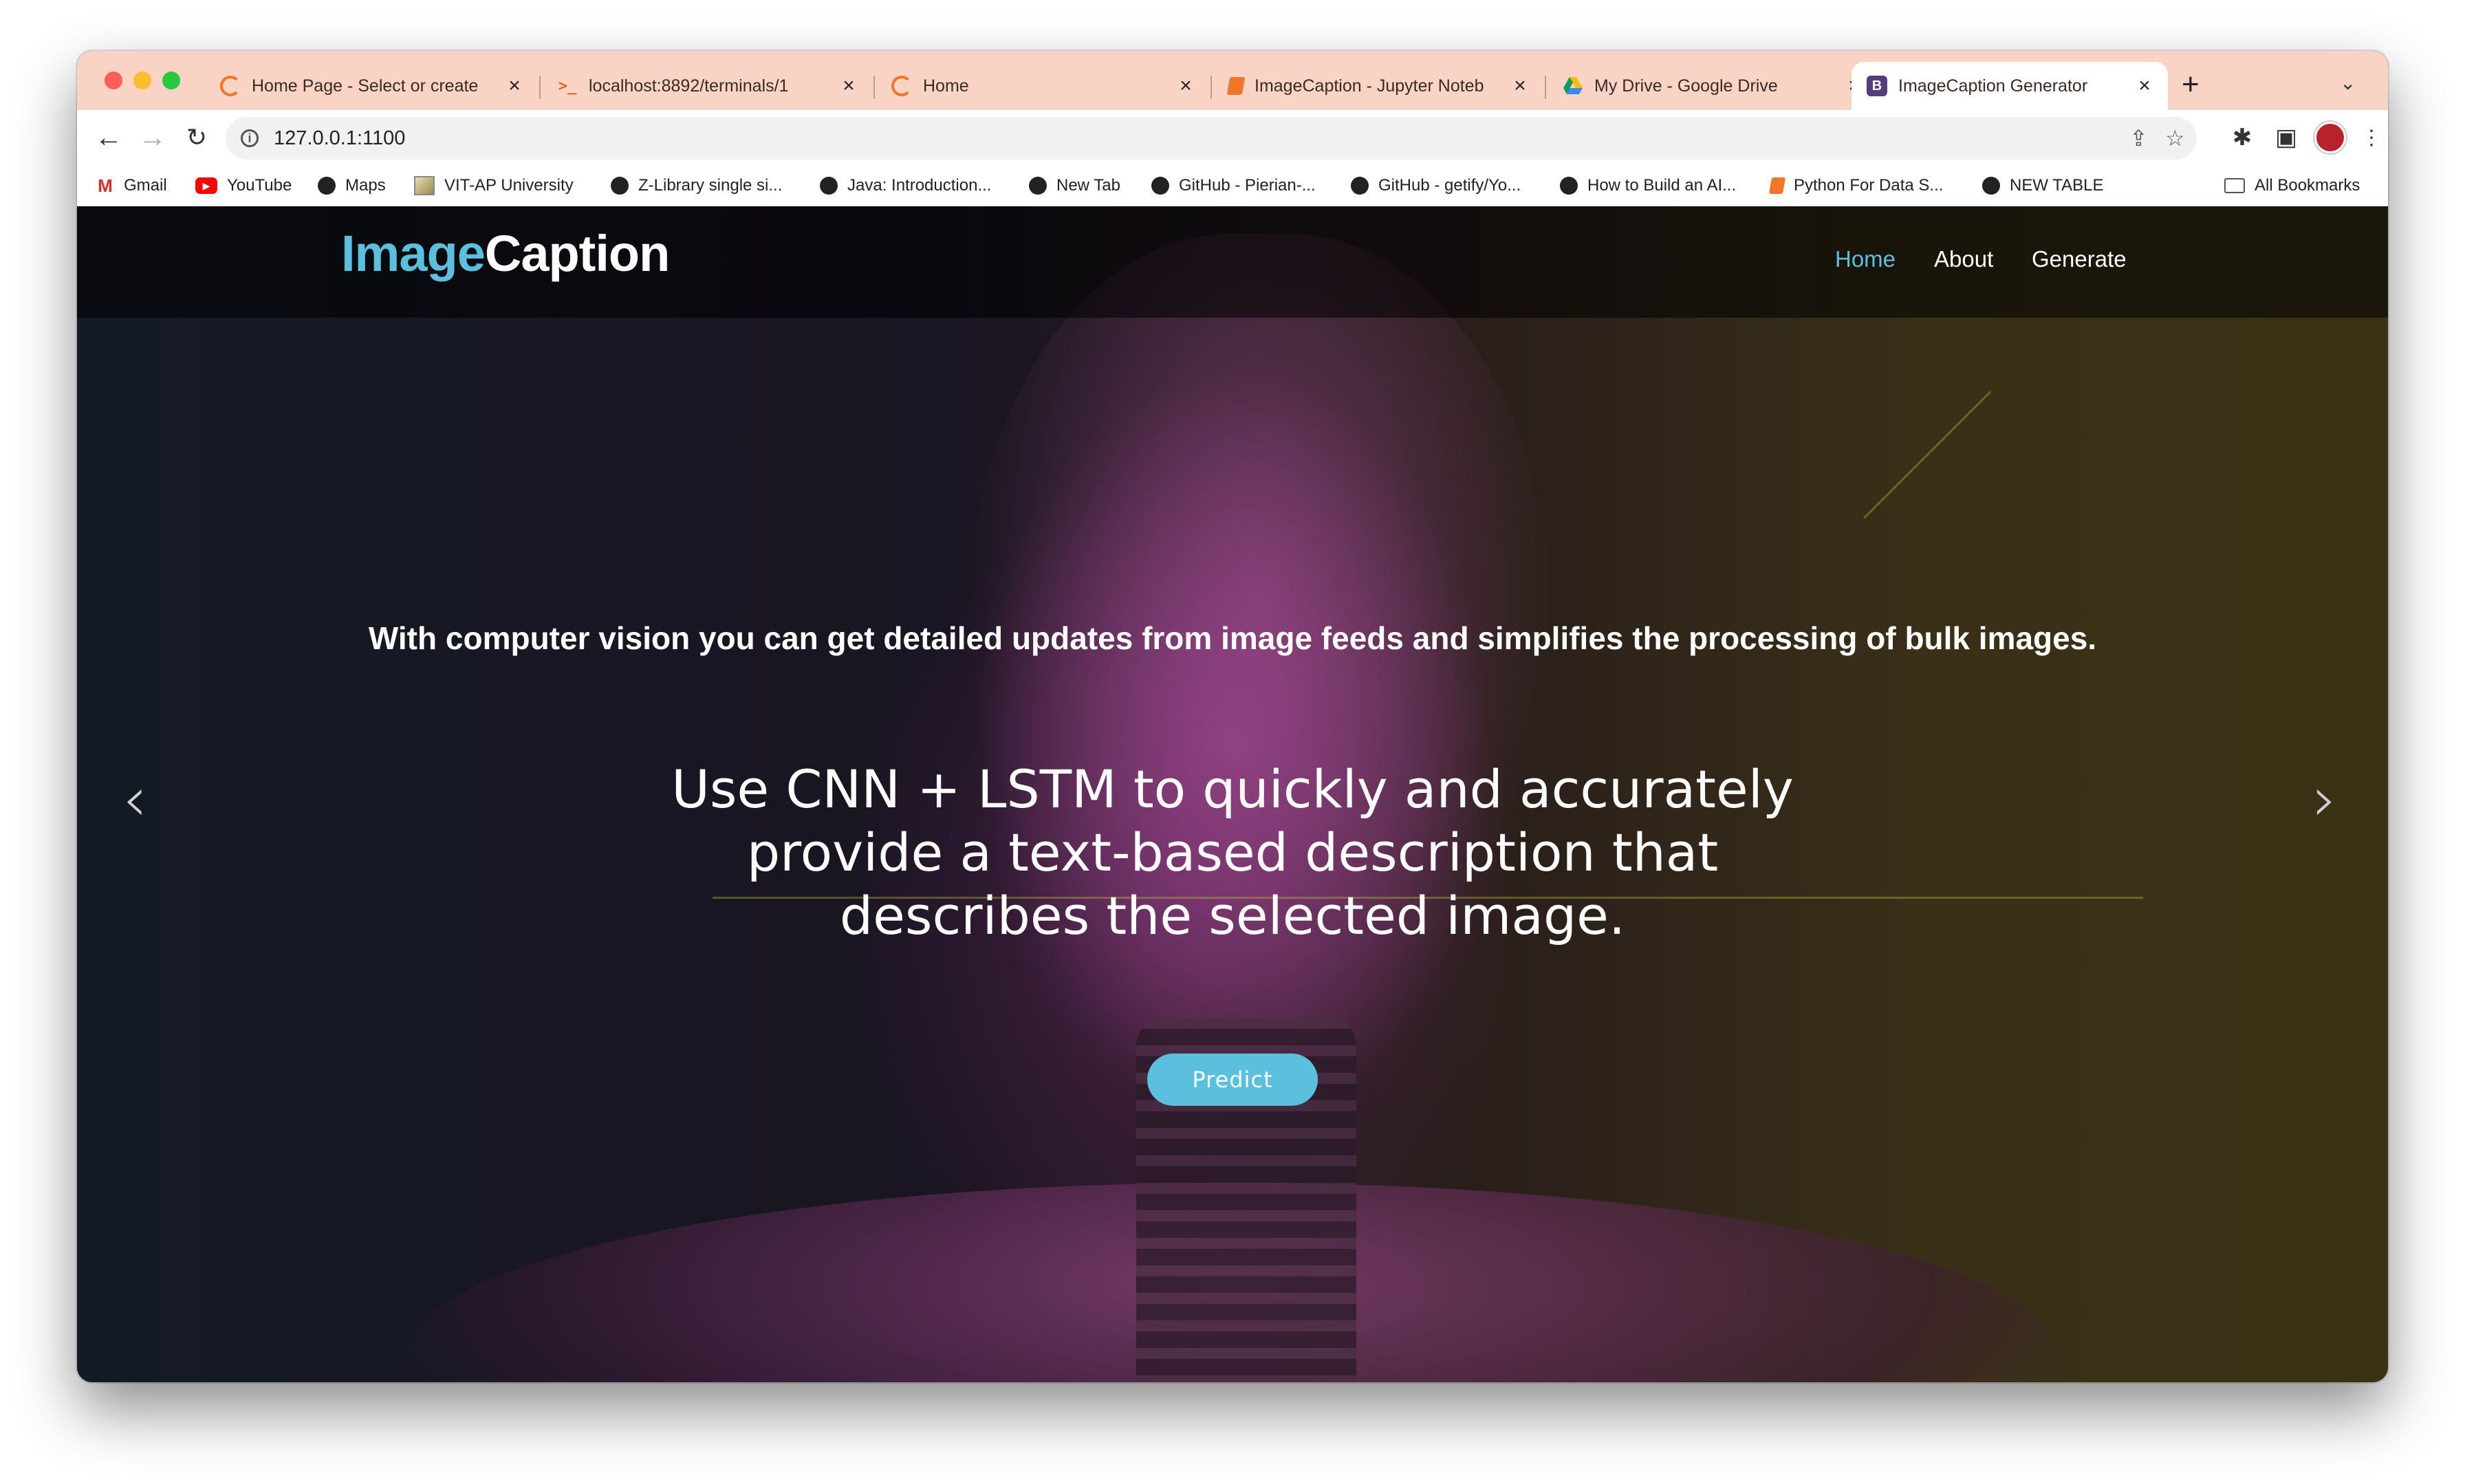 The height and width of the screenshot is (1484, 2465). What do you see at coordinates (1713, 86) in the screenshot?
I see `tab-google-drive: My Drive - Google Drive ×` at bounding box center [1713, 86].